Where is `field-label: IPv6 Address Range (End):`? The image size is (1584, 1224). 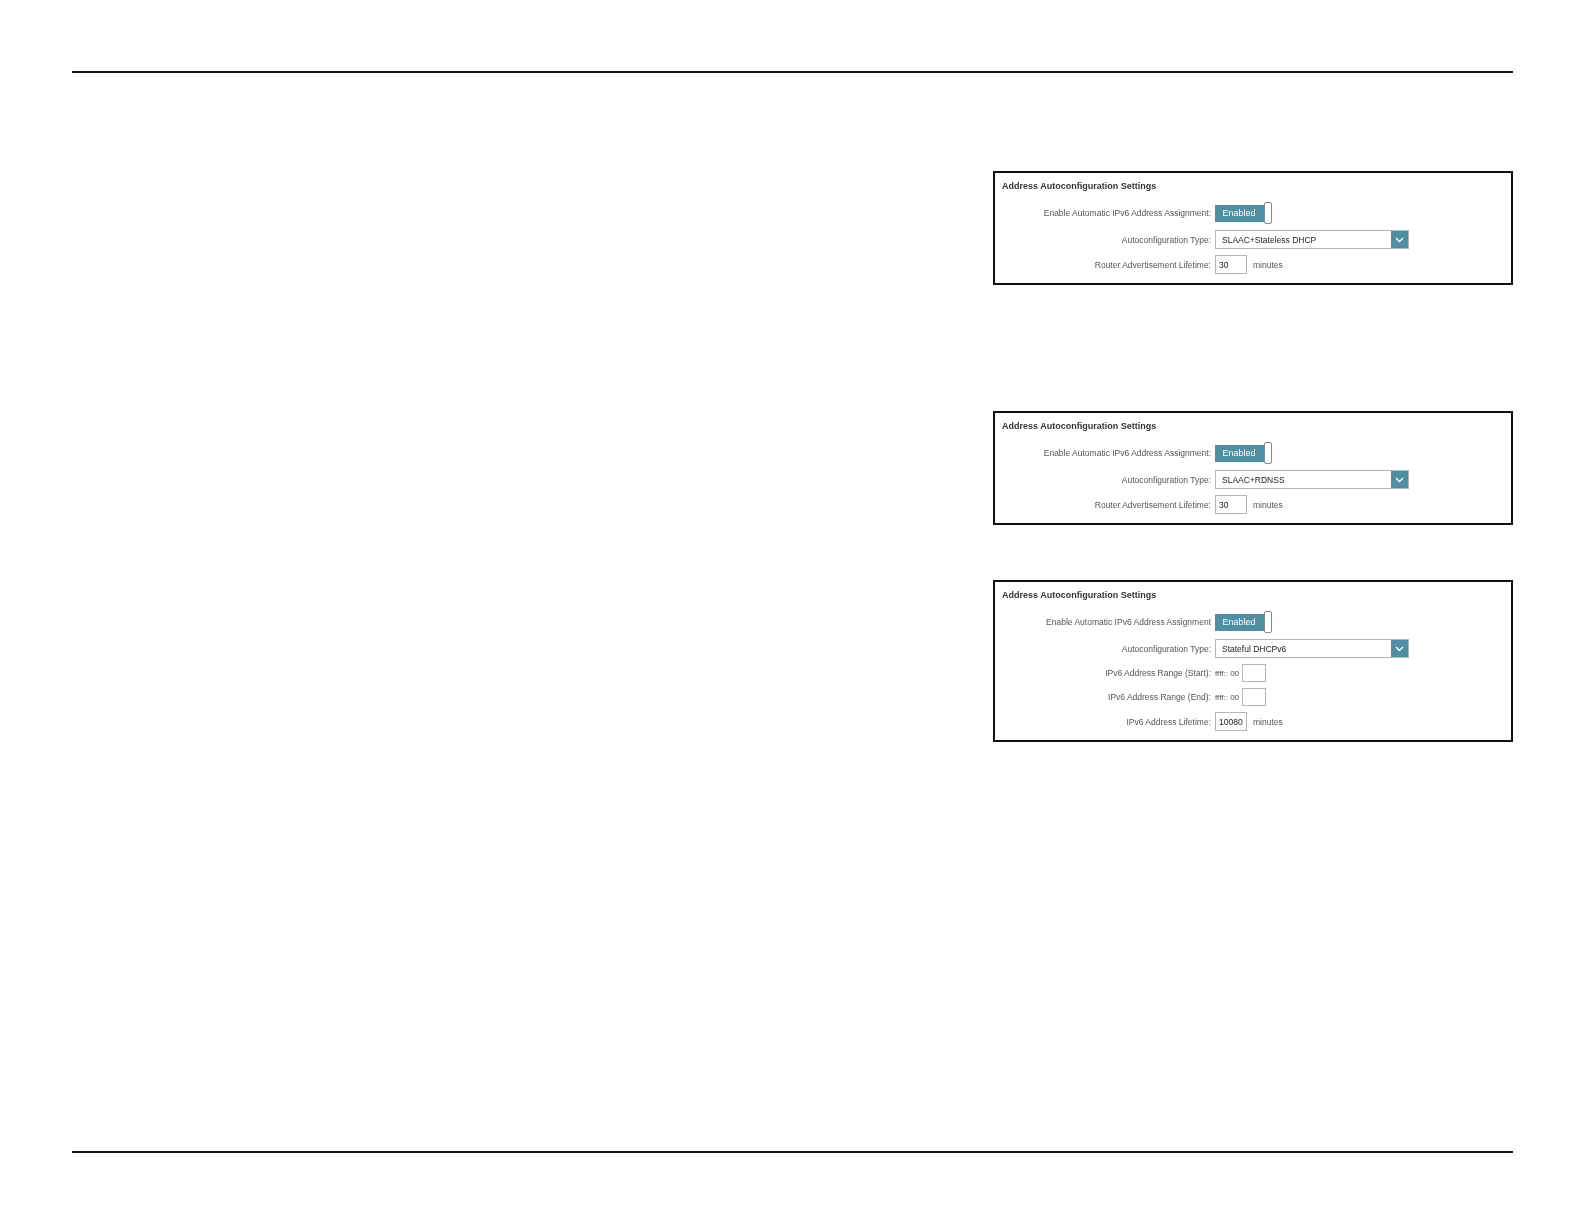
field-label: IPv6 Address Range (End): is located at coordinates (1159, 697).